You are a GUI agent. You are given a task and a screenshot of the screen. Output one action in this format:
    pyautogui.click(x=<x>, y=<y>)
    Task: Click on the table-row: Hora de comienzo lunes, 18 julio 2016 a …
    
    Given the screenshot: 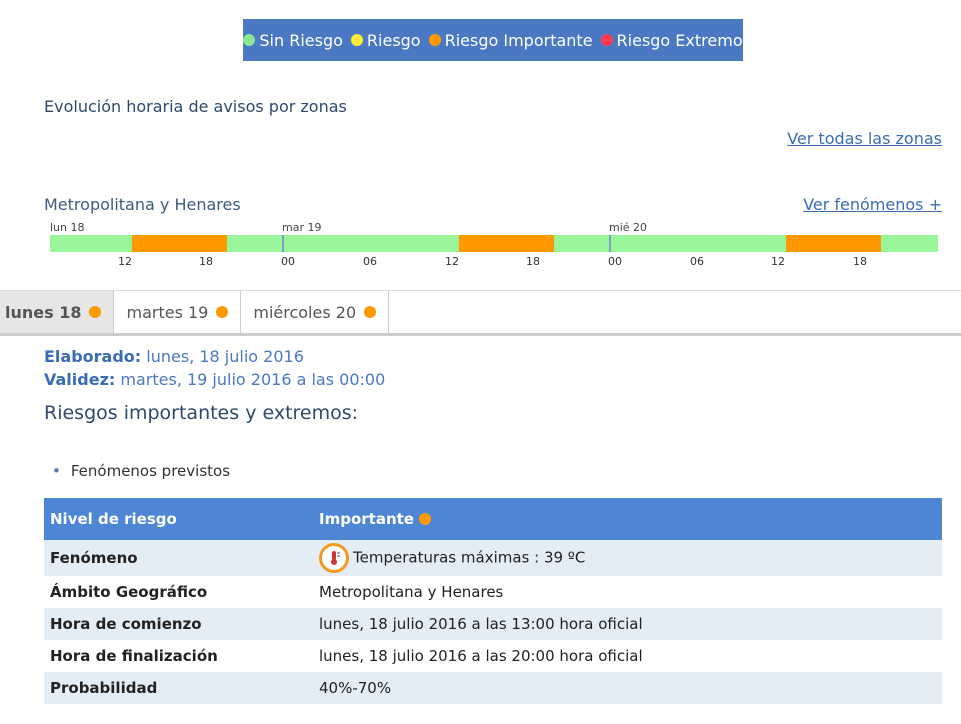 What is the action you would take?
    pyautogui.click(x=493, y=624)
    